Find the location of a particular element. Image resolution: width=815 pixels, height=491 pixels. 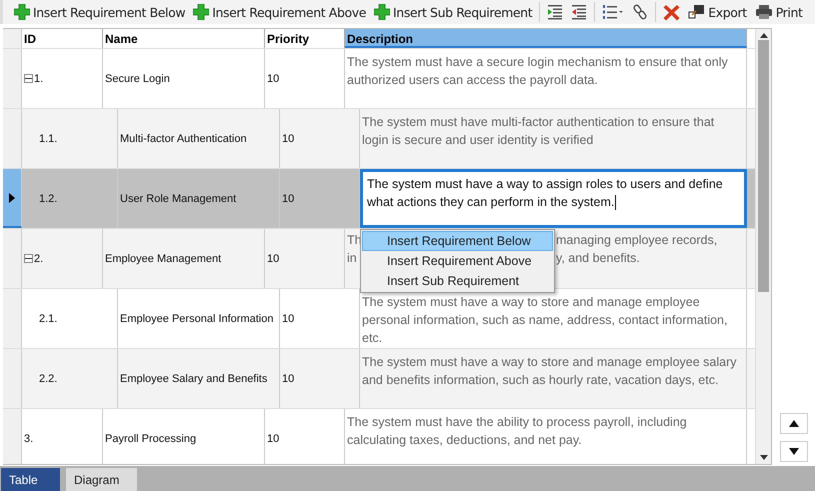

row-header is located at coordinates (12, 198).